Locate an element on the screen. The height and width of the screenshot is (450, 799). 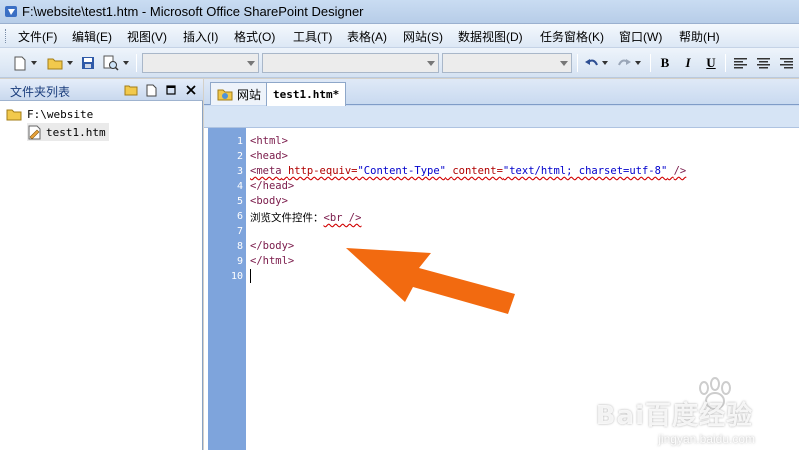
close-pane-button is located at coordinates (191, 90).